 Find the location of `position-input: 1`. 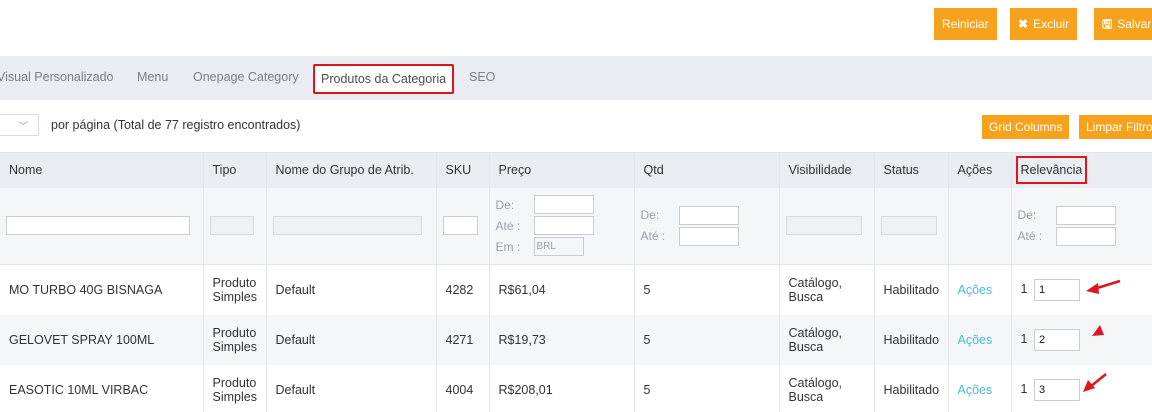

position-input: 1 is located at coordinates (1056, 289).